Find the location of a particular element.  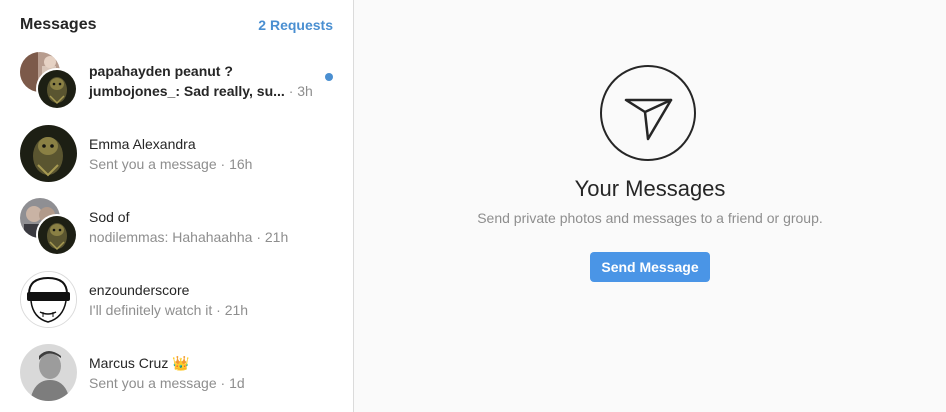

empty-state-title: Your Messages is located at coordinates (650, 188).